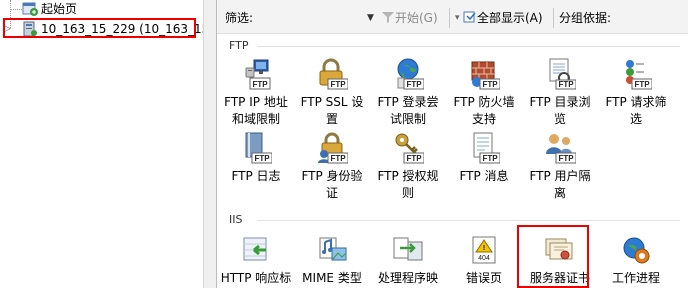 The width and height of the screenshot is (688, 288). What do you see at coordinates (239, 18) in the screenshot?
I see `filter-label: 筛选:` at bounding box center [239, 18].